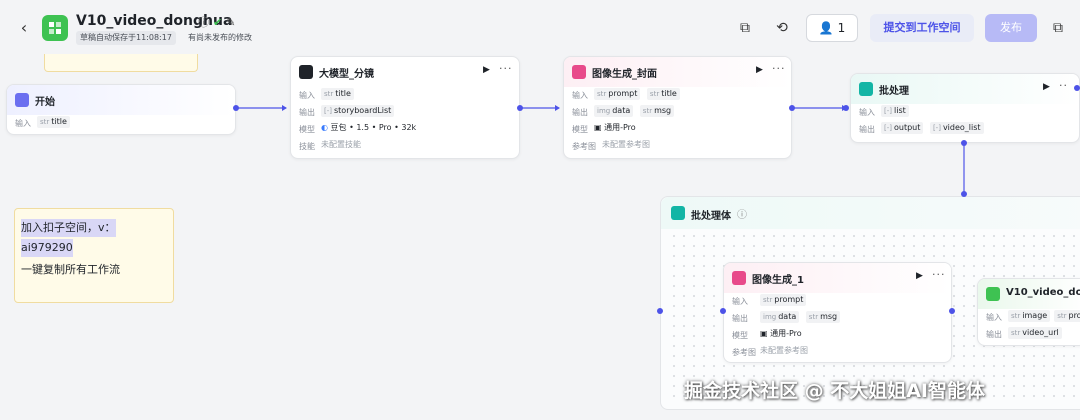 This screenshot has width=1080, height=420. What do you see at coordinates (829, 316) in the screenshot?
I see `tag-name: msg` at bounding box center [829, 316].